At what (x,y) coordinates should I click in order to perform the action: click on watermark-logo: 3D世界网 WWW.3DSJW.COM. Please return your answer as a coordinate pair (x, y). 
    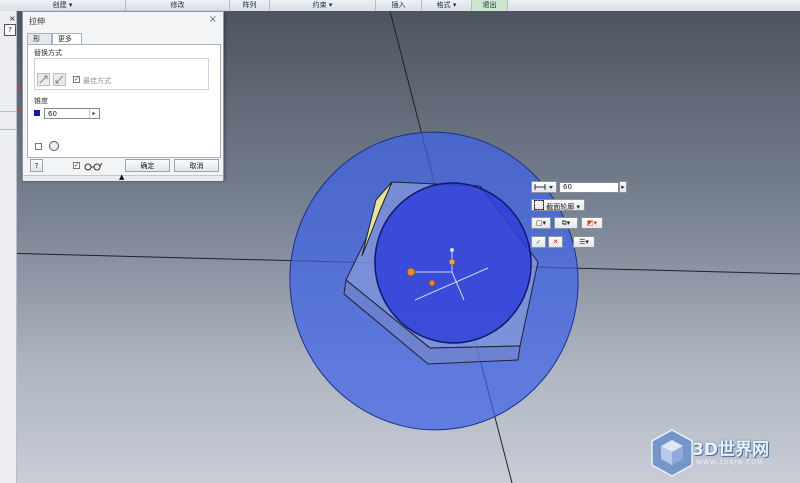
    Looking at the image, I should click on (725, 454).